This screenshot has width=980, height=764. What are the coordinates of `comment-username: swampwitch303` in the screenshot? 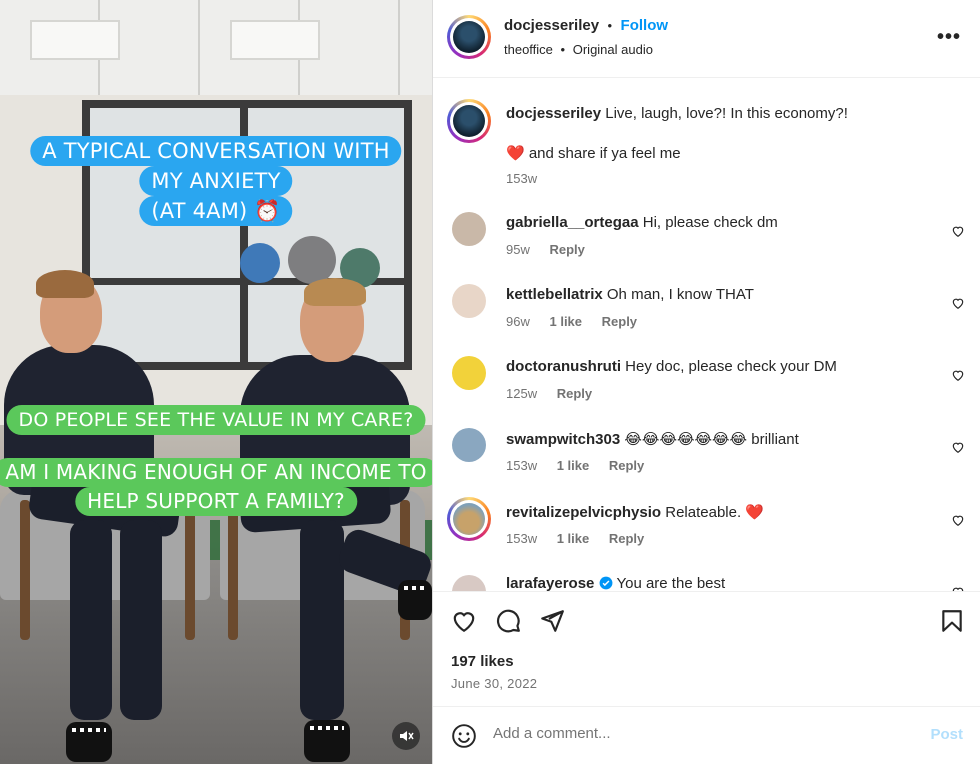 It's located at (563, 439).